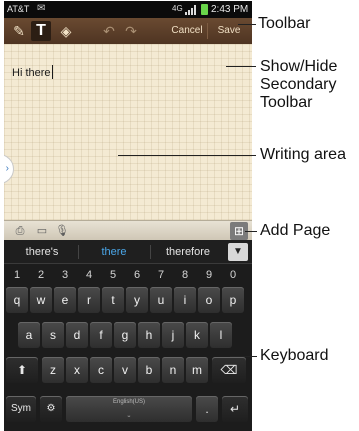 The height and width of the screenshot is (431, 359). Describe the element at coordinates (129, 414) in the screenshot. I see `space-icon: ⎵` at that location.